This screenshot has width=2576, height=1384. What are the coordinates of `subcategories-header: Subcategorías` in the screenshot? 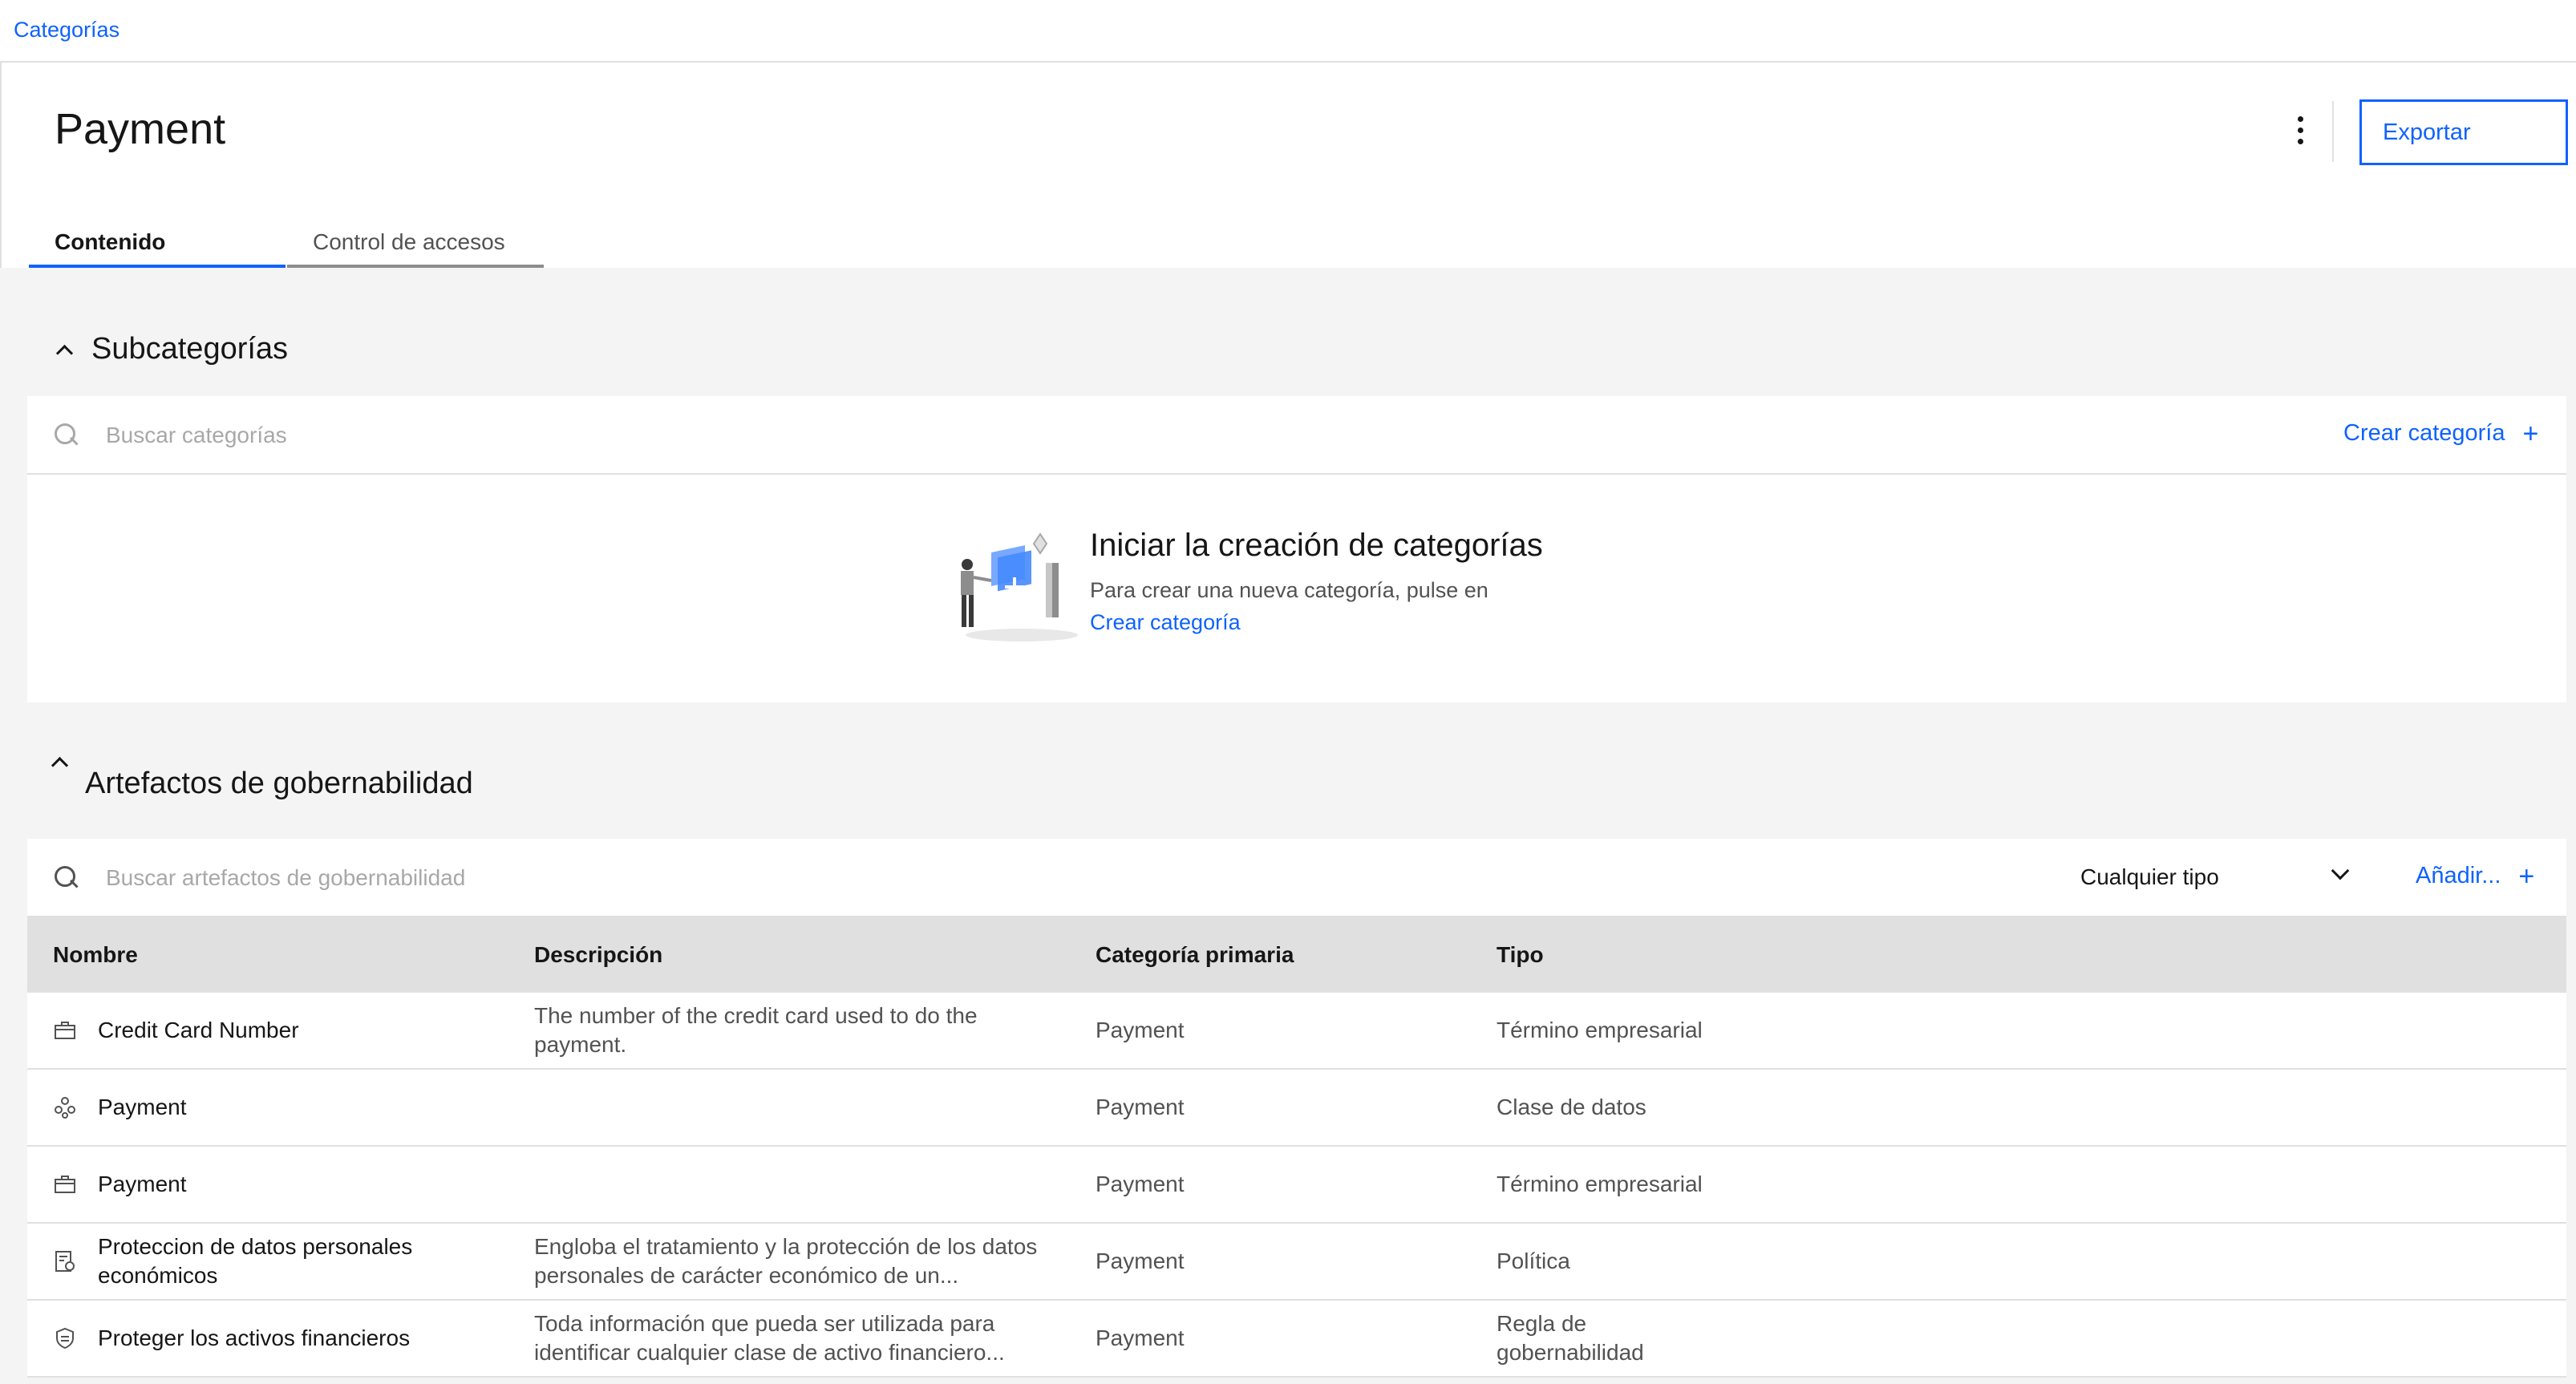 It's located at (171, 349).